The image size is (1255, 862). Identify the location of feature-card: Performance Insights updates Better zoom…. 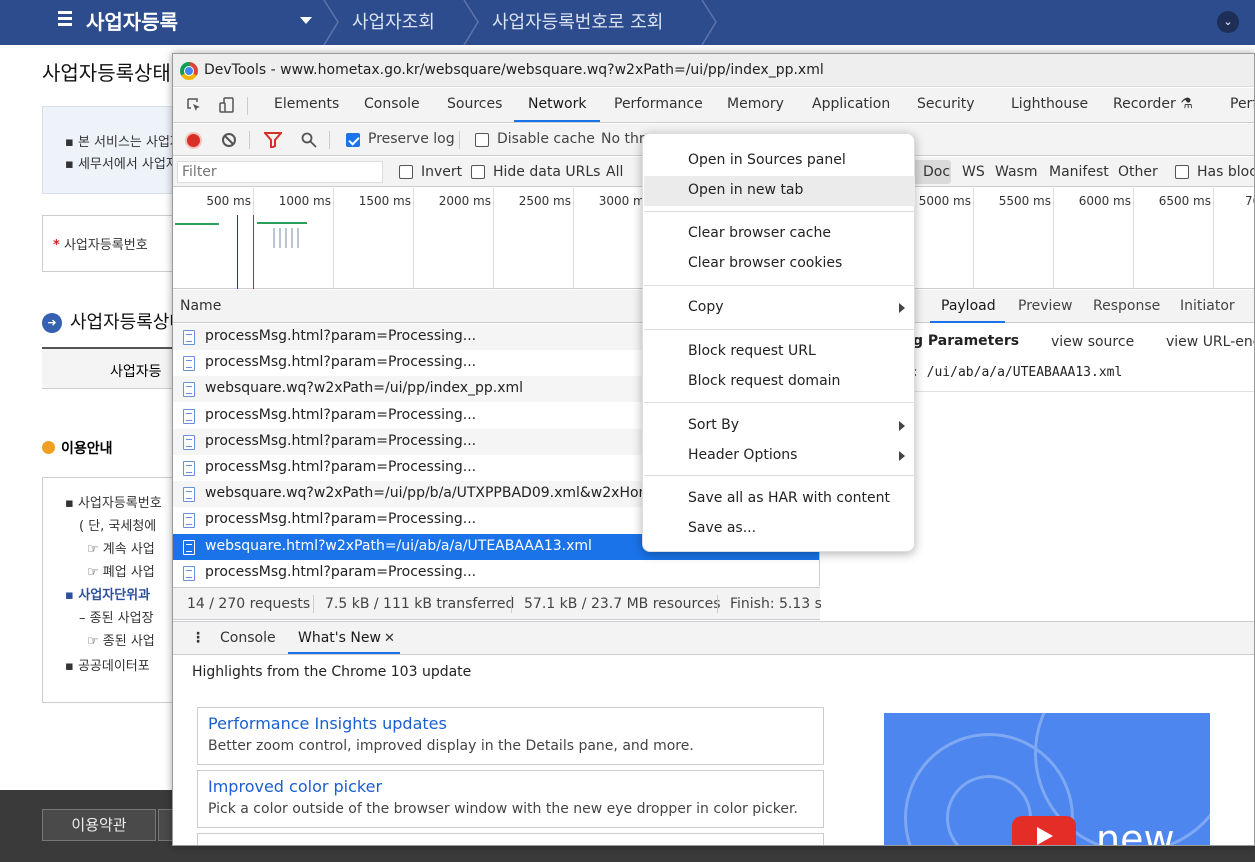
(510, 736).